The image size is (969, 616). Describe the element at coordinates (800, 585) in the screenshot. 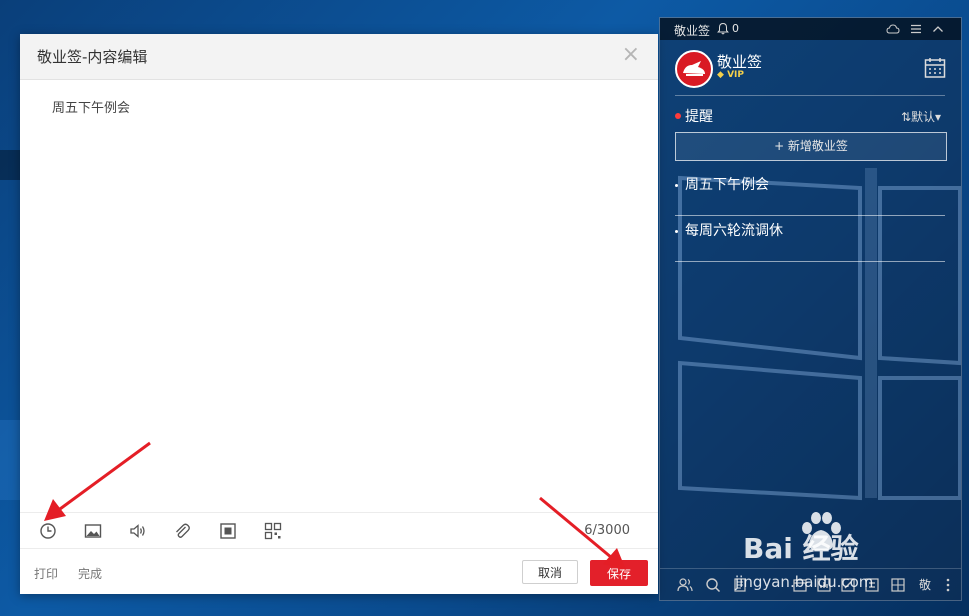

I see `calendar-small-icon` at that location.